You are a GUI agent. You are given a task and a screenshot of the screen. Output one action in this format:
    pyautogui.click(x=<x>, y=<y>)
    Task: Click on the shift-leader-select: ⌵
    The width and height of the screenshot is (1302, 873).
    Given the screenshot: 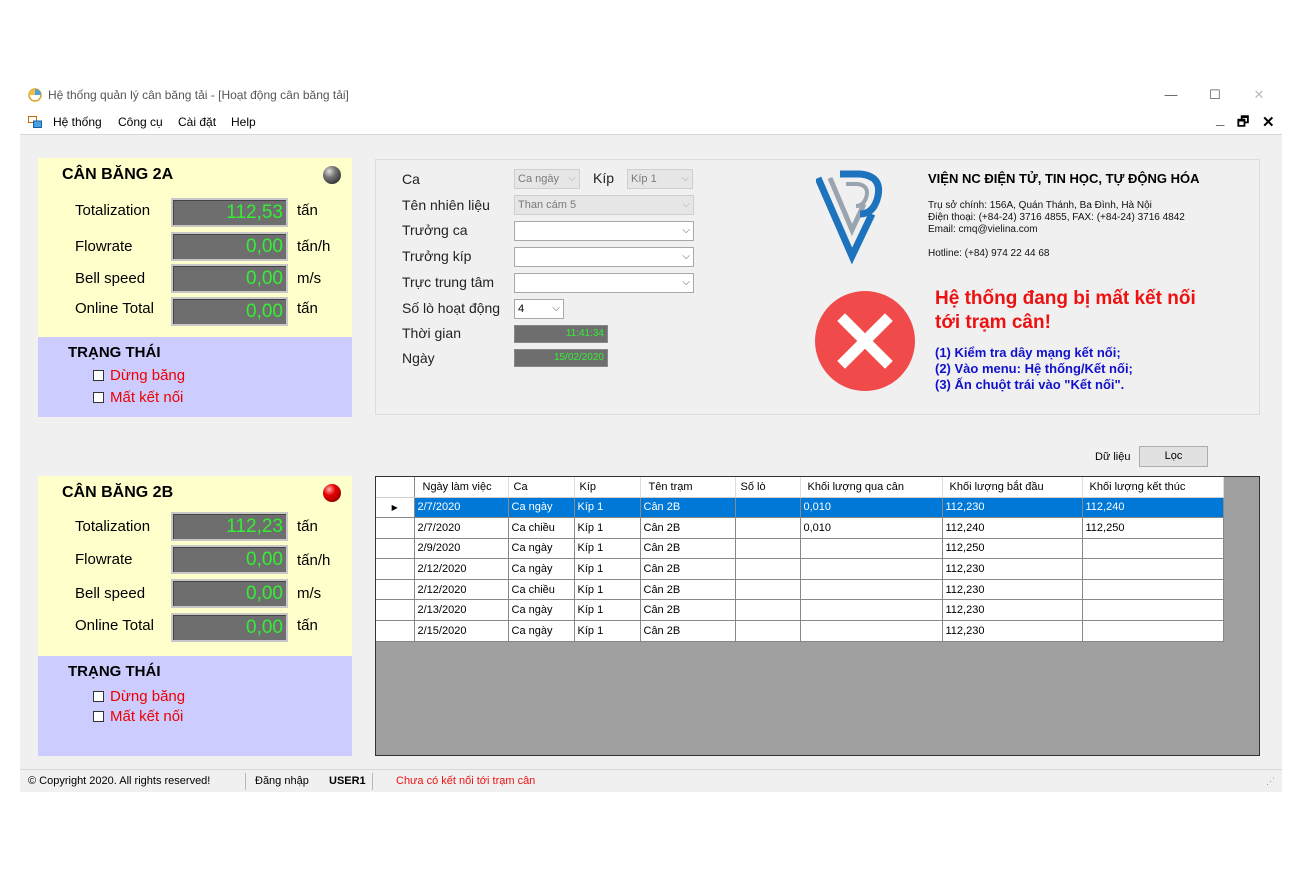 What is the action you would take?
    pyautogui.click(x=604, y=231)
    